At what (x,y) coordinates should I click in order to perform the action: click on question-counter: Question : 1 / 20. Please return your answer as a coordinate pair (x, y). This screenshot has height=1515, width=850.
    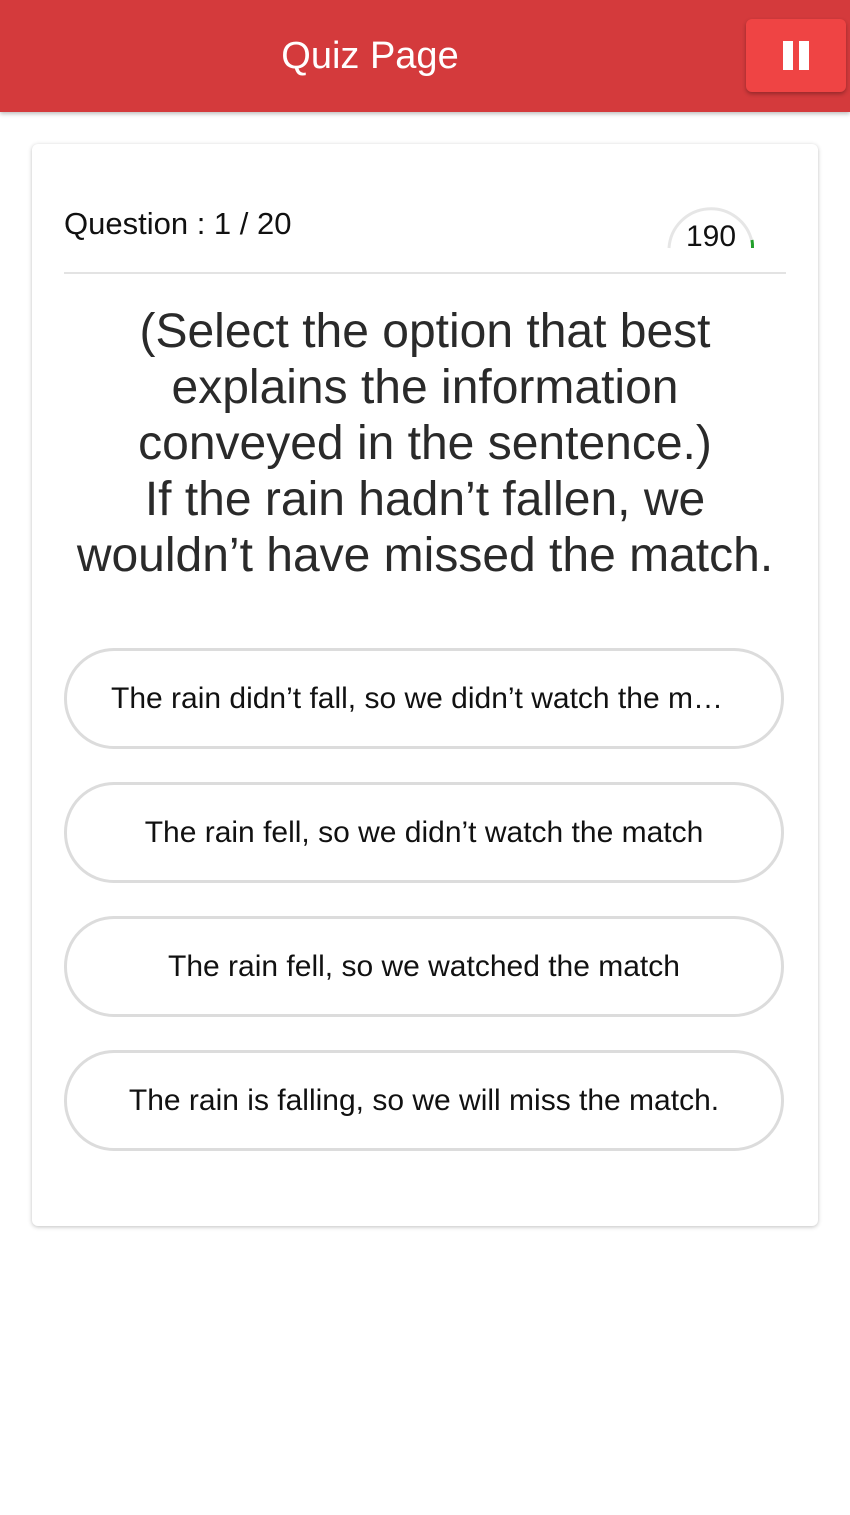
    Looking at the image, I should click on (178, 223).